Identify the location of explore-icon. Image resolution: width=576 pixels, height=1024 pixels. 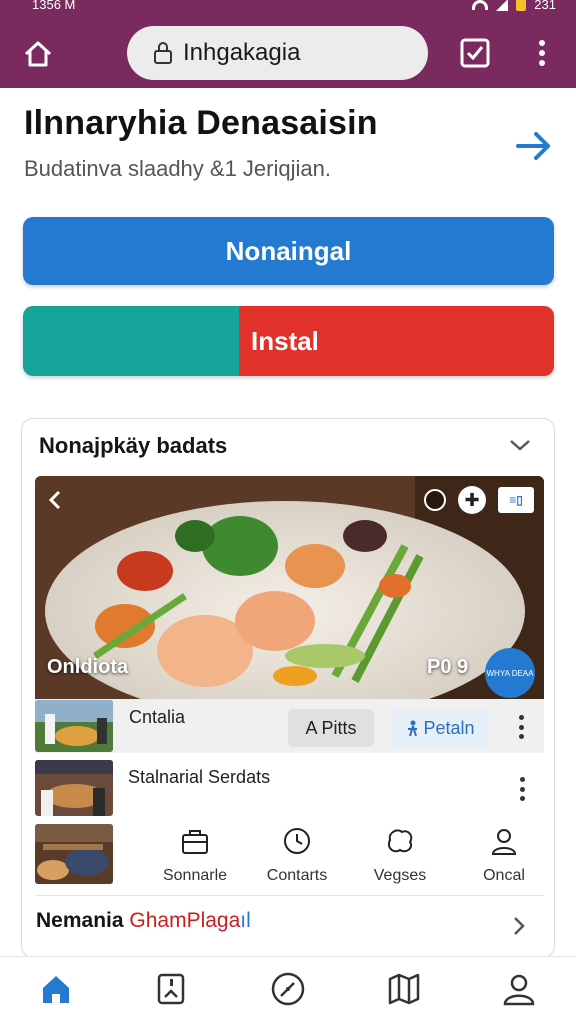
(288, 989).